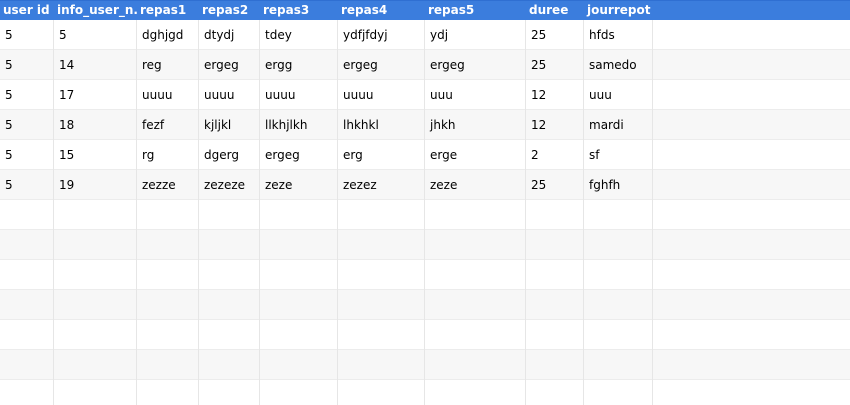  I want to click on table-cell: 14, so click(95, 65).